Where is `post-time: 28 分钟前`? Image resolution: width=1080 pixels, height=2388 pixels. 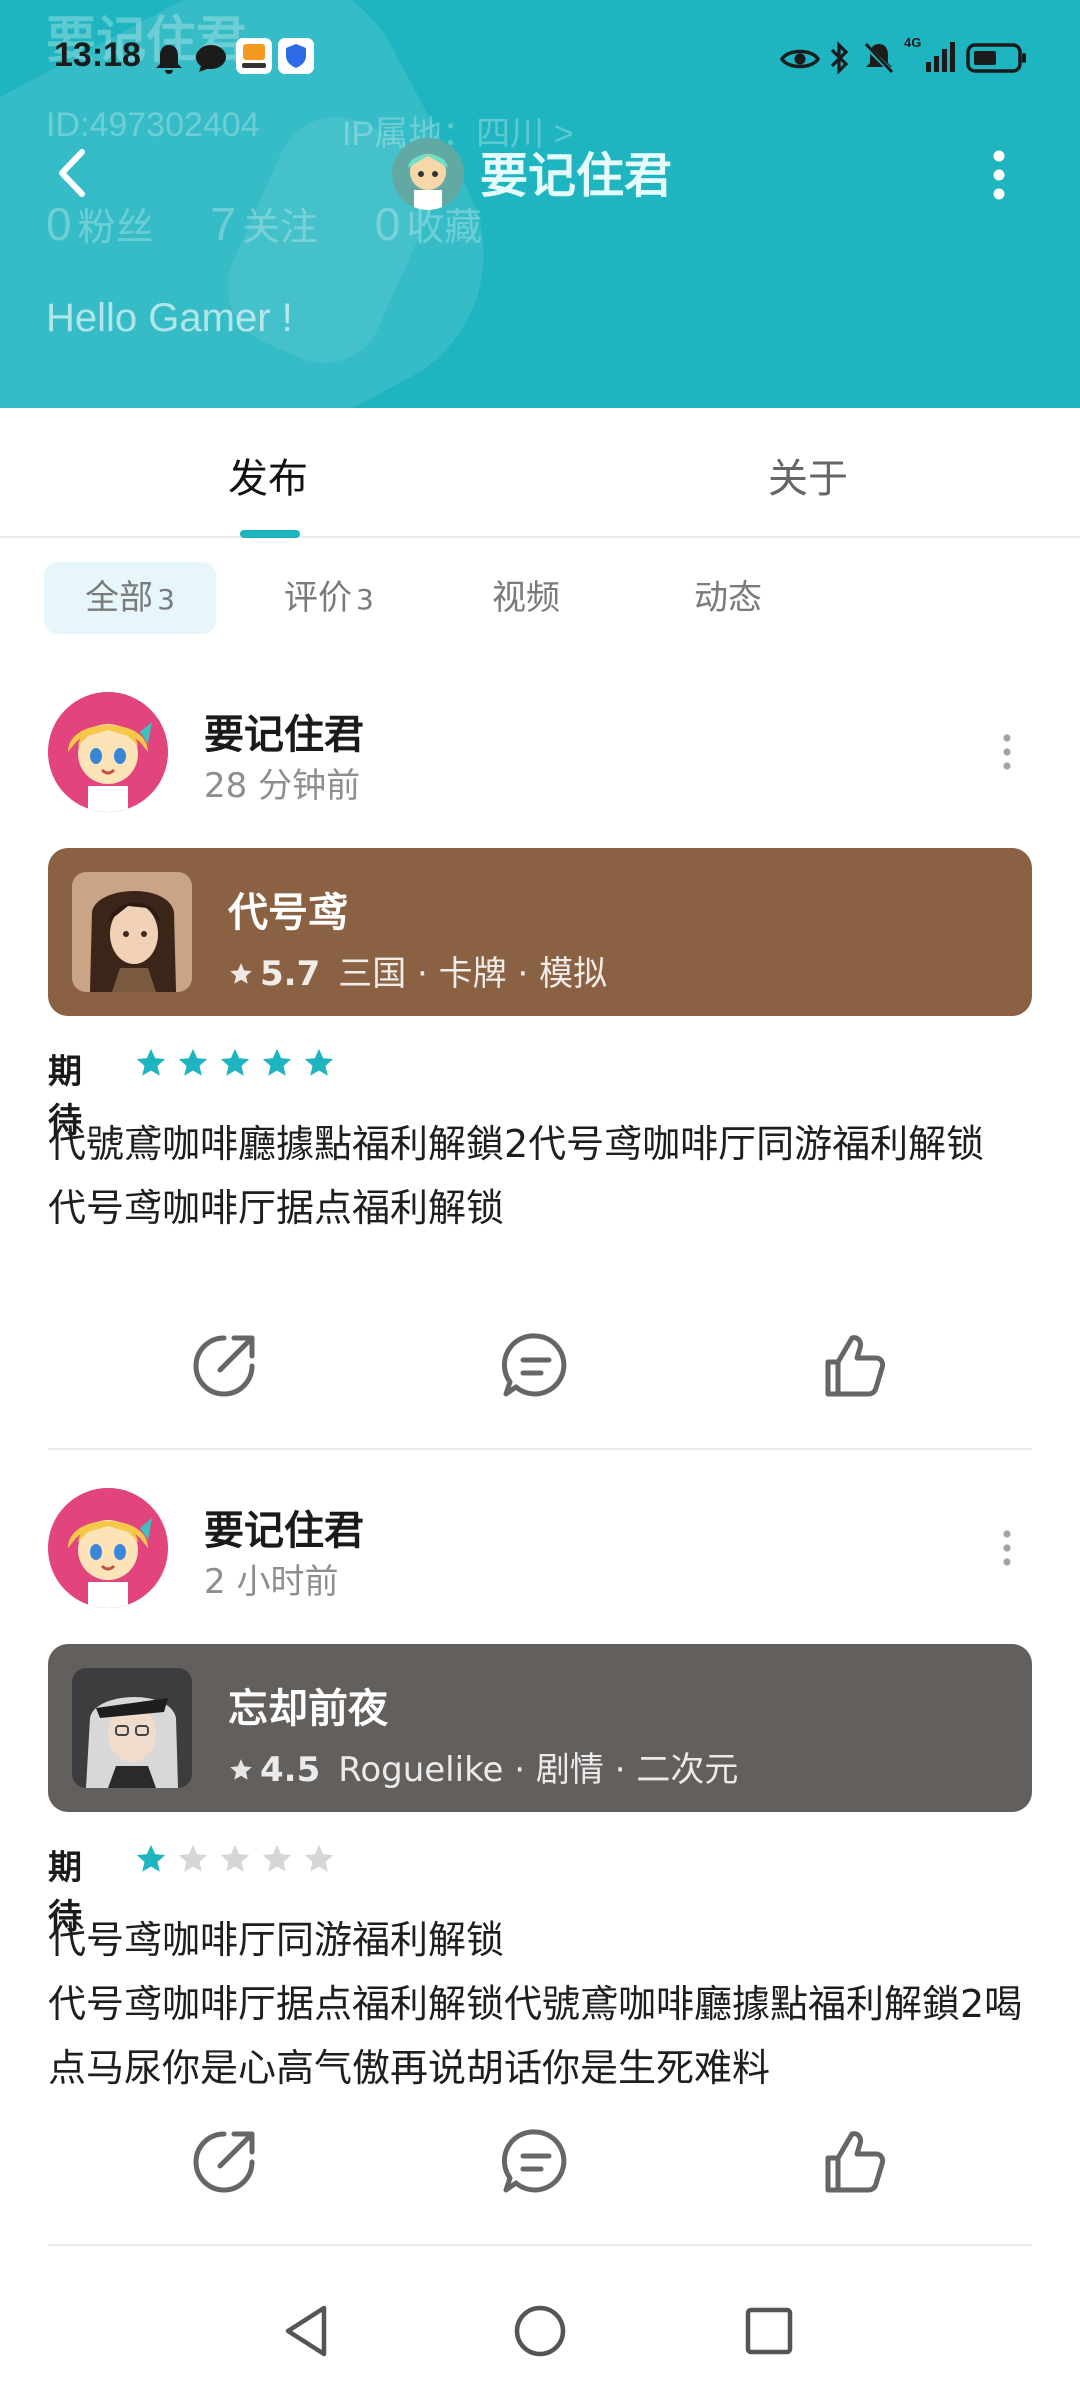 post-time: 28 分钟前 is located at coordinates (282, 786).